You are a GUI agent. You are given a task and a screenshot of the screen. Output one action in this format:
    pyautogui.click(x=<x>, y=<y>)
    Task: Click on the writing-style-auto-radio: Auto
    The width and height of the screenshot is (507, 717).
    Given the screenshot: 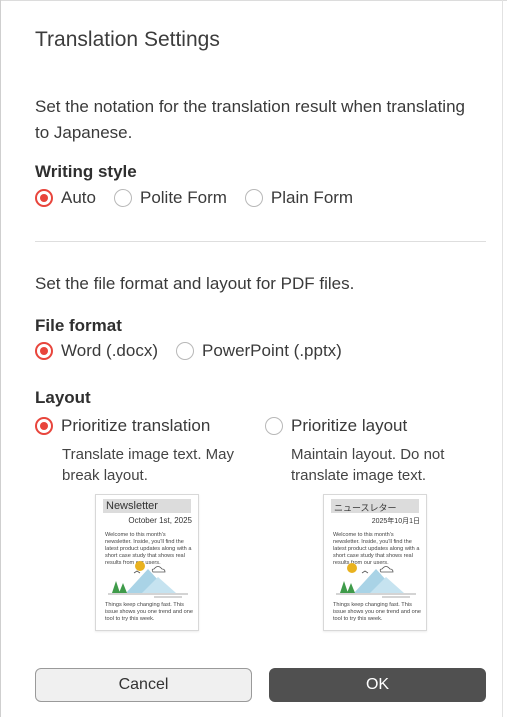 What is the action you would take?
    pyautogui.click(x=65, y=198)
    